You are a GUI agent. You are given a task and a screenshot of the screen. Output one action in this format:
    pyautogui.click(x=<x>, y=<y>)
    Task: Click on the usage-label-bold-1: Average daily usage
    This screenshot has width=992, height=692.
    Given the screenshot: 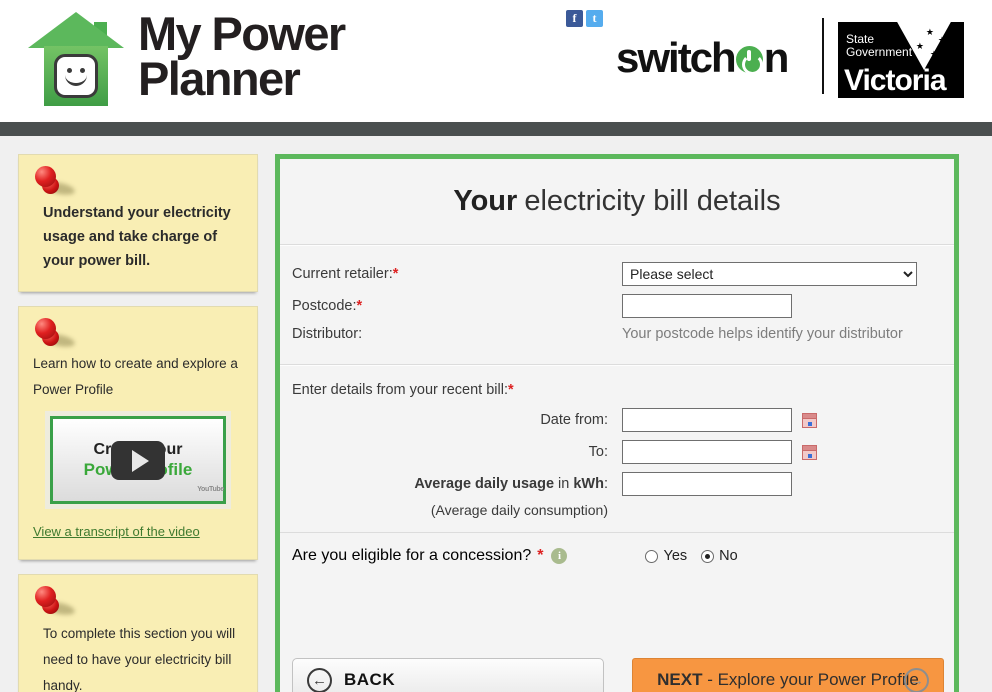 What is the action you would take?
    pyautogui.click(x=484, y=484)
    